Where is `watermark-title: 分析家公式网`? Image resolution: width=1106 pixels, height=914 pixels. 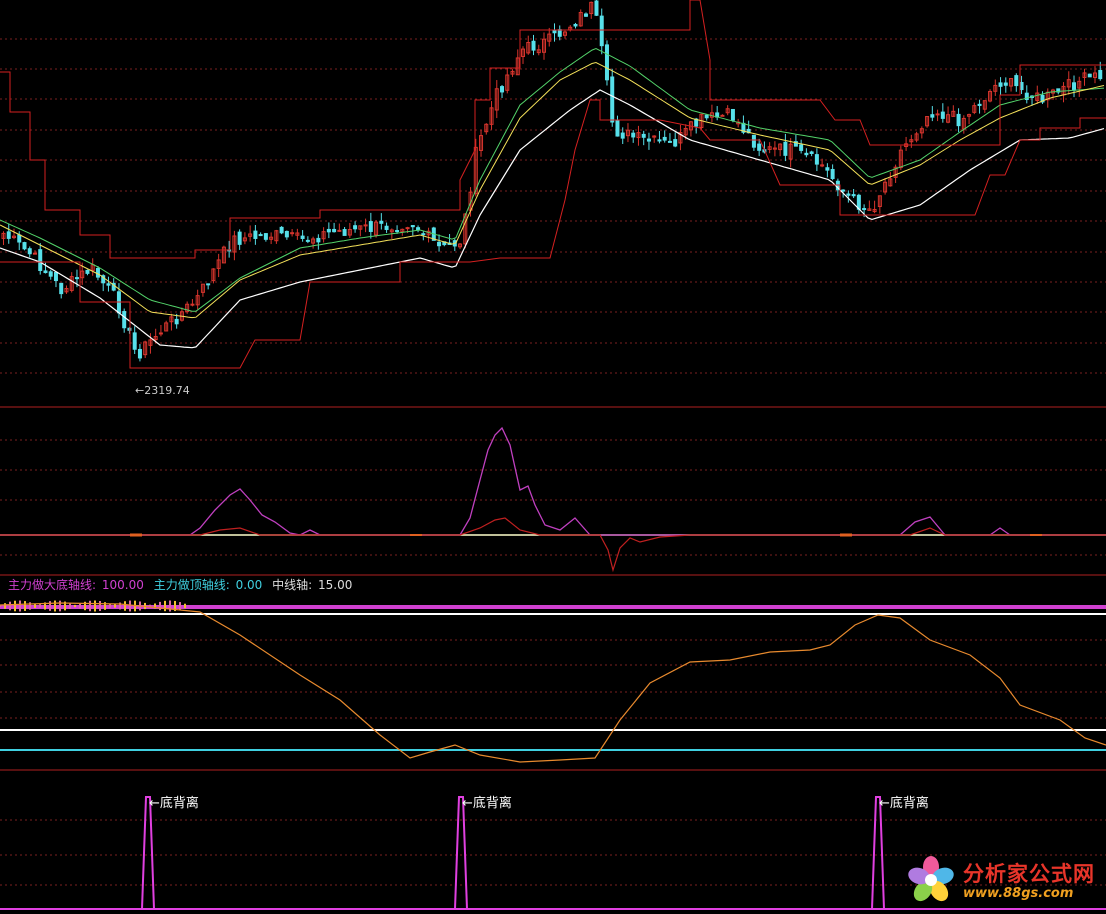 watermark-title: 分析家公式网 is located at coordinates (1029, 874).